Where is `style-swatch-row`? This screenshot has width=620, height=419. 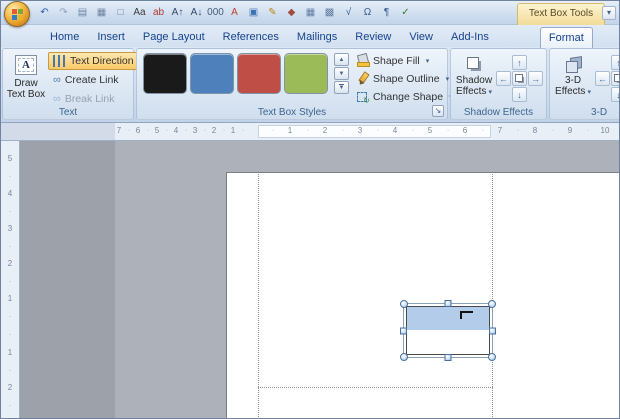
style-swatch-row is located at coordinates (235, 73).